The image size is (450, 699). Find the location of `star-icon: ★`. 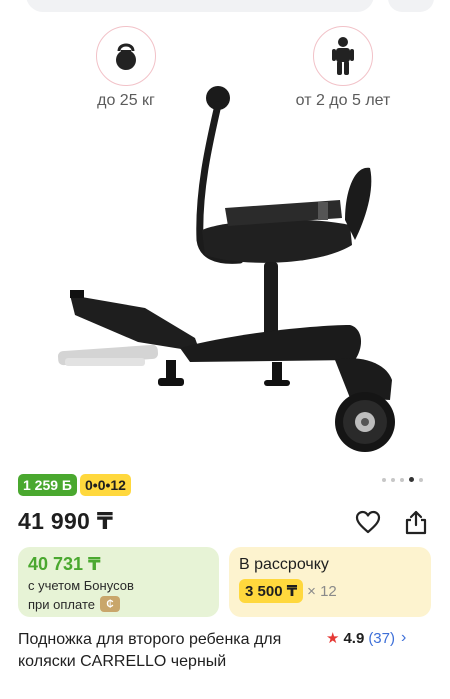

star-icon: ★ is located at coordinates (333, 638).